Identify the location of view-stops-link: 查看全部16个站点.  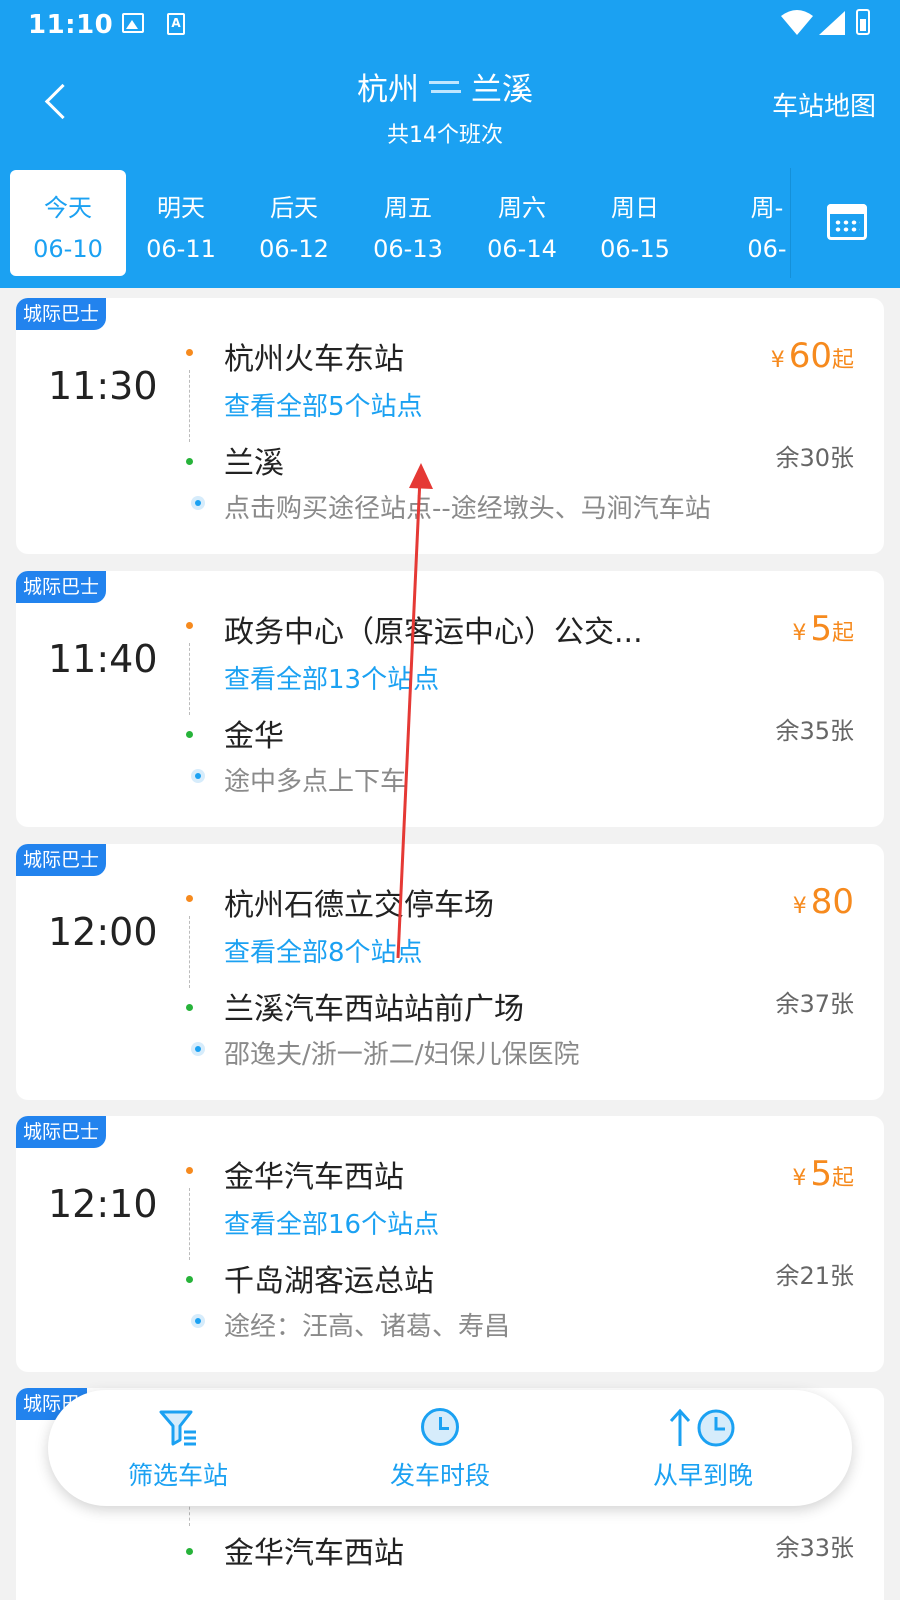
(331, 1222).